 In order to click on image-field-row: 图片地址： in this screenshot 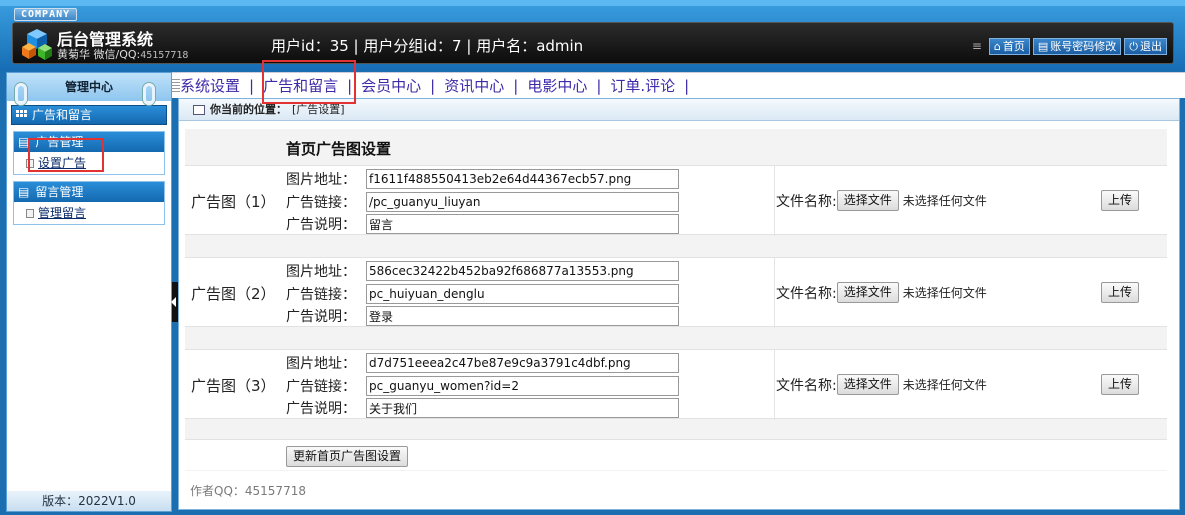, I will do `click(482, 179)`.